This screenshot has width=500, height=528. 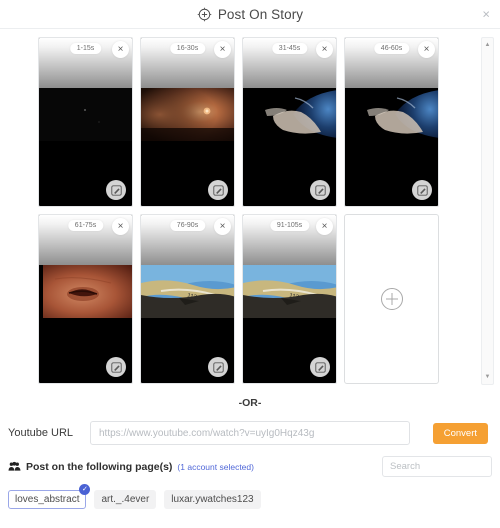 What do you see at coordinates (41, 433) in the screenshot?
I see `youtube-url-label: Youtube URL` at bounding box center [41, 433].